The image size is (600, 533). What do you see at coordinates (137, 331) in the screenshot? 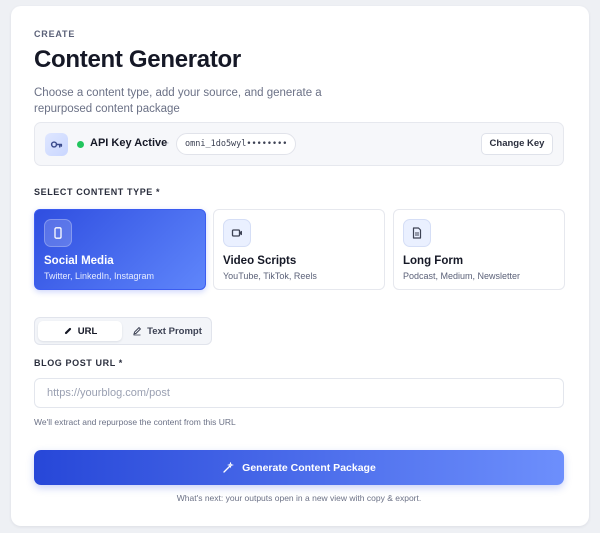
I see `pencil-icon` at bounding box center [137, 331].